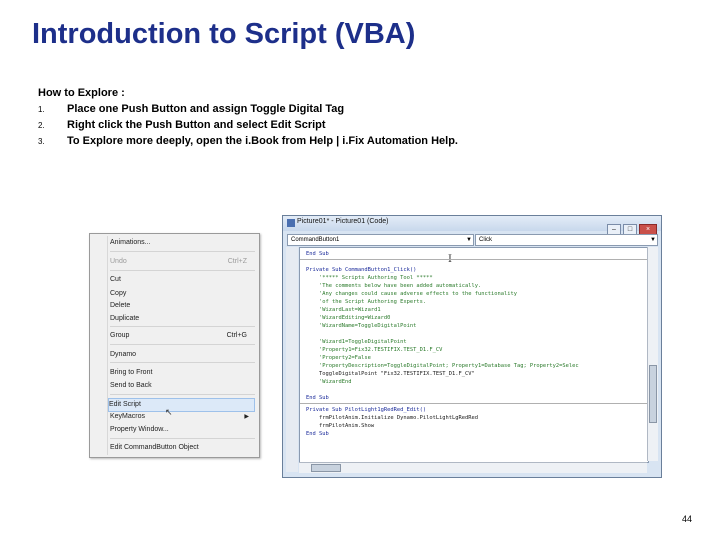 This screenshot has height=540, width=720. Describe the element at coordinates (182, 355) in the screenshot. I see `menu-item: Dynamo` at that location.